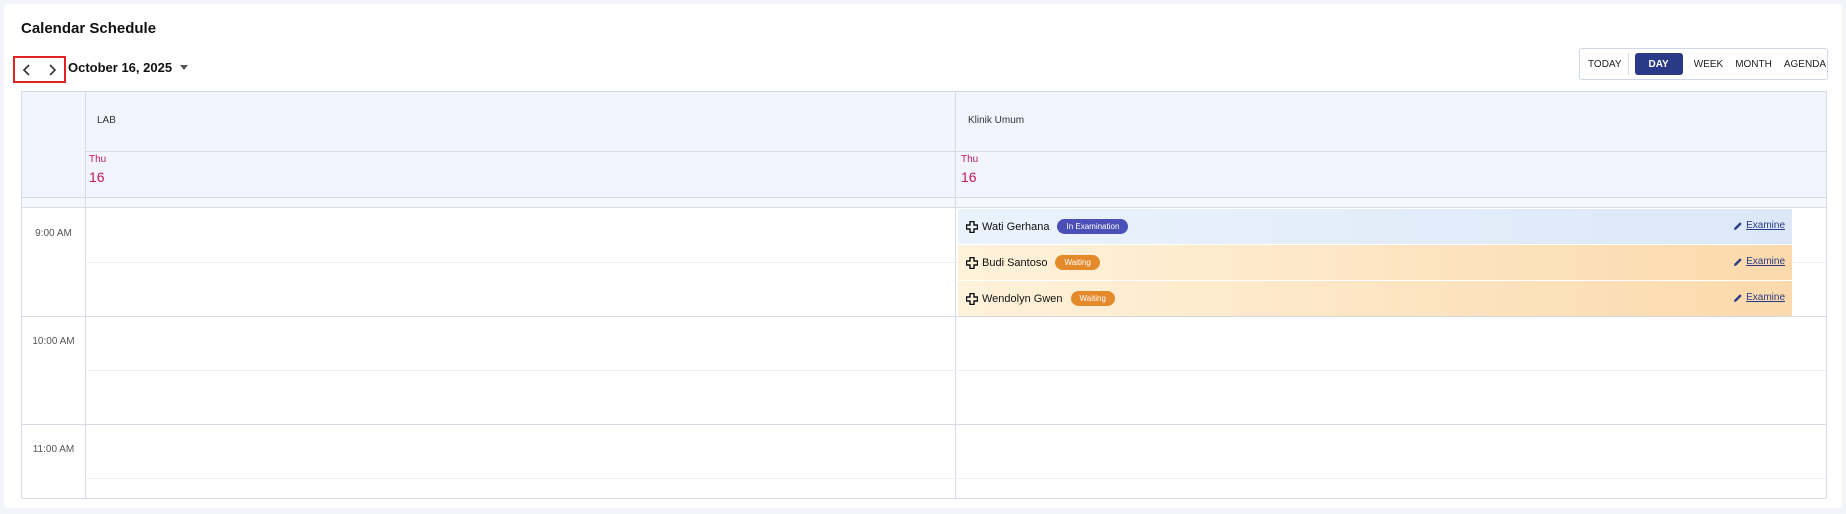  I want to click on view-switcher: TODAY DAY WEEK MONTH AGENDA, so click(1703, 64).